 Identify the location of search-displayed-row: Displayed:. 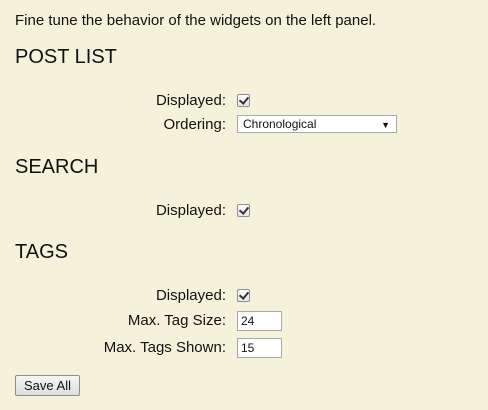
(244, 211).